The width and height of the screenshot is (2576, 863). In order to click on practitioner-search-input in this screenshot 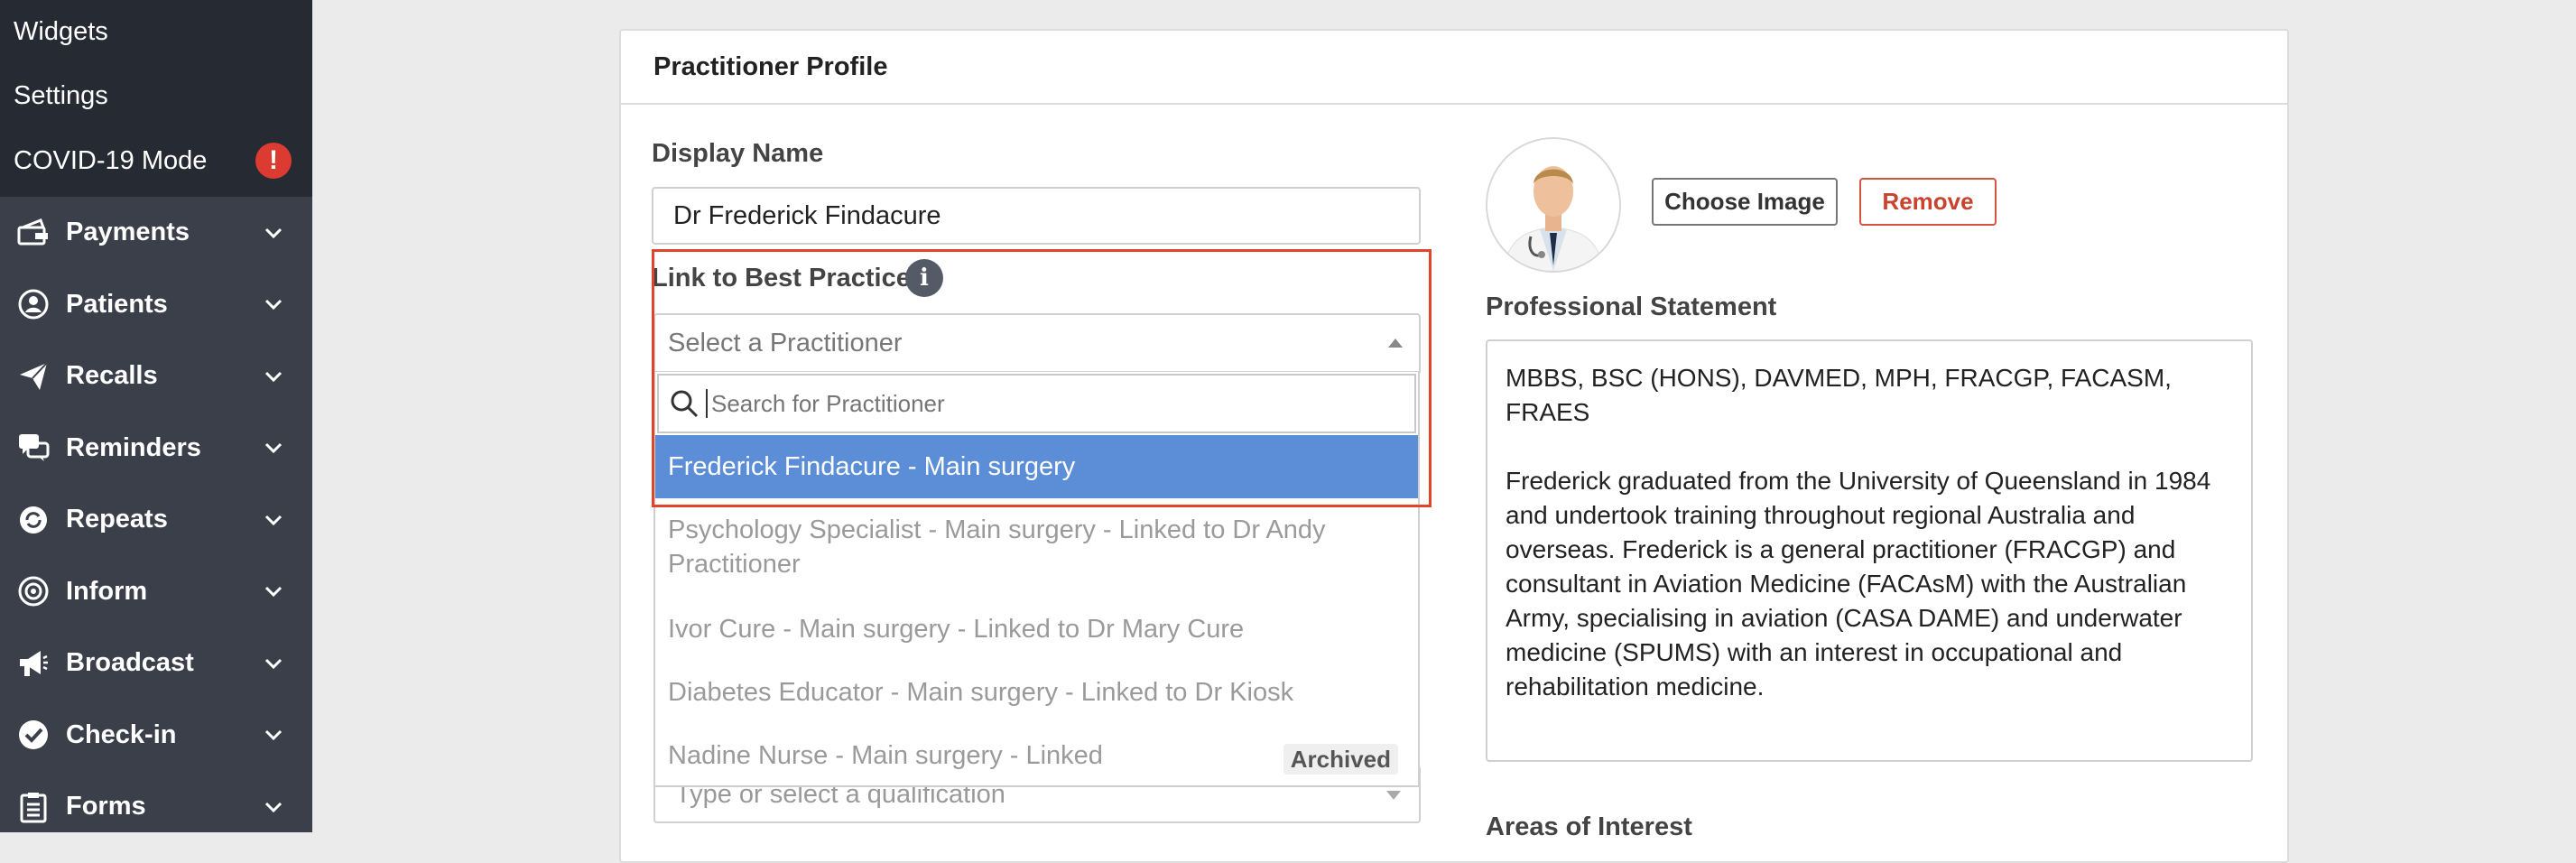, I will do `click(1054, 403)`.